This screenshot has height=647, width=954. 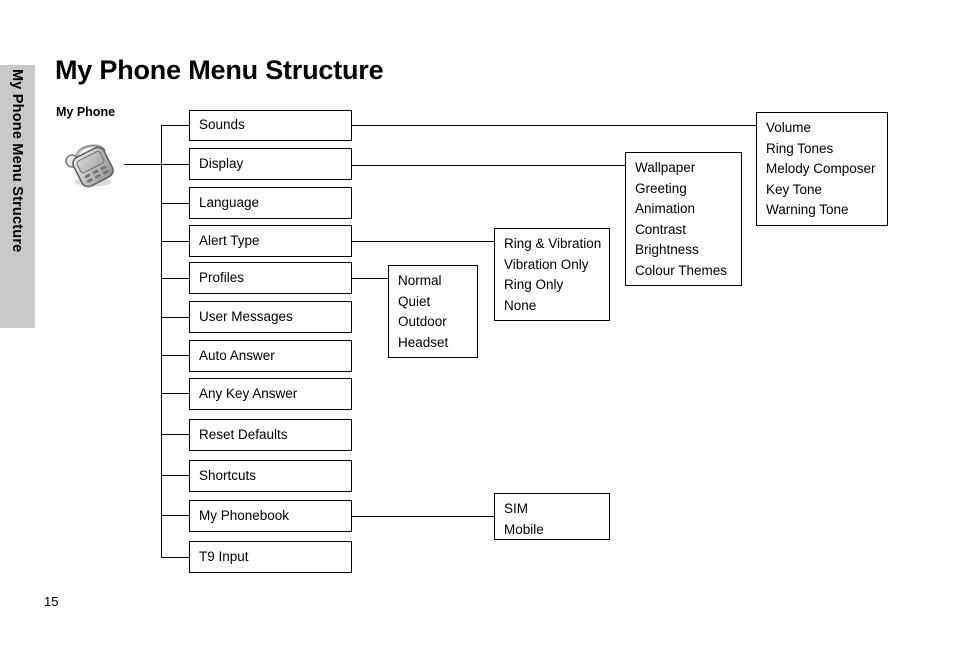 I want to click on submenu-item: Brightness, so click(x=688, y=250).